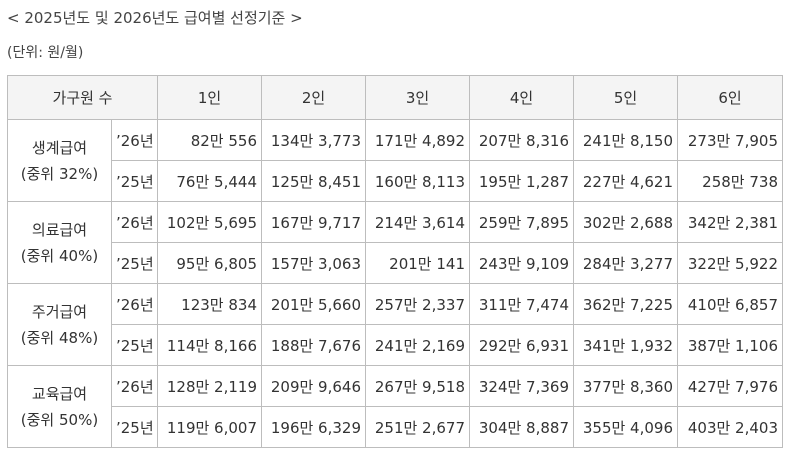  I want to click on value-cell: 243만 9,109, so click(521, 263).